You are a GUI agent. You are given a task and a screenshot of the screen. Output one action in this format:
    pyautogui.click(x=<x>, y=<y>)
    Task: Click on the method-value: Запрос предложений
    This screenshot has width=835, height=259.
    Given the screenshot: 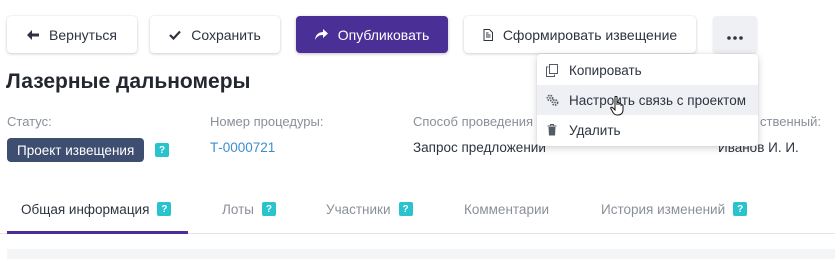 What is the action you would take?
    pyautogui.click(x=479, y=147)
    